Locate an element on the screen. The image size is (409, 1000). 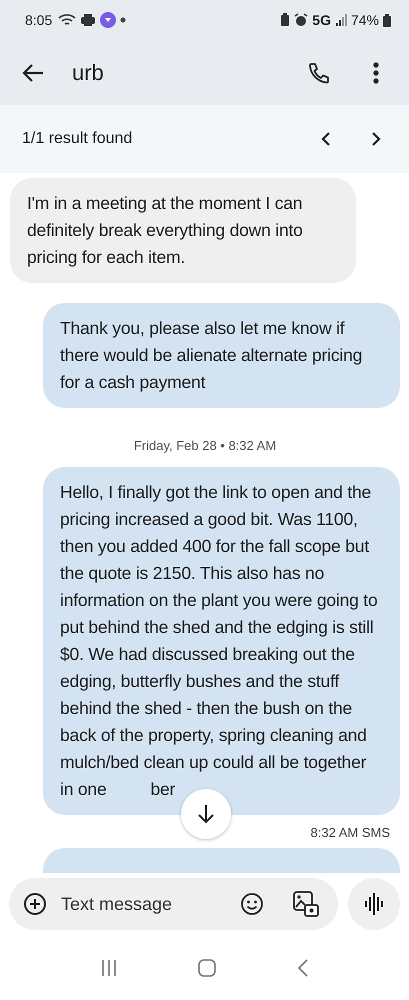
next-result-icon is located at coordinates (376, 139).